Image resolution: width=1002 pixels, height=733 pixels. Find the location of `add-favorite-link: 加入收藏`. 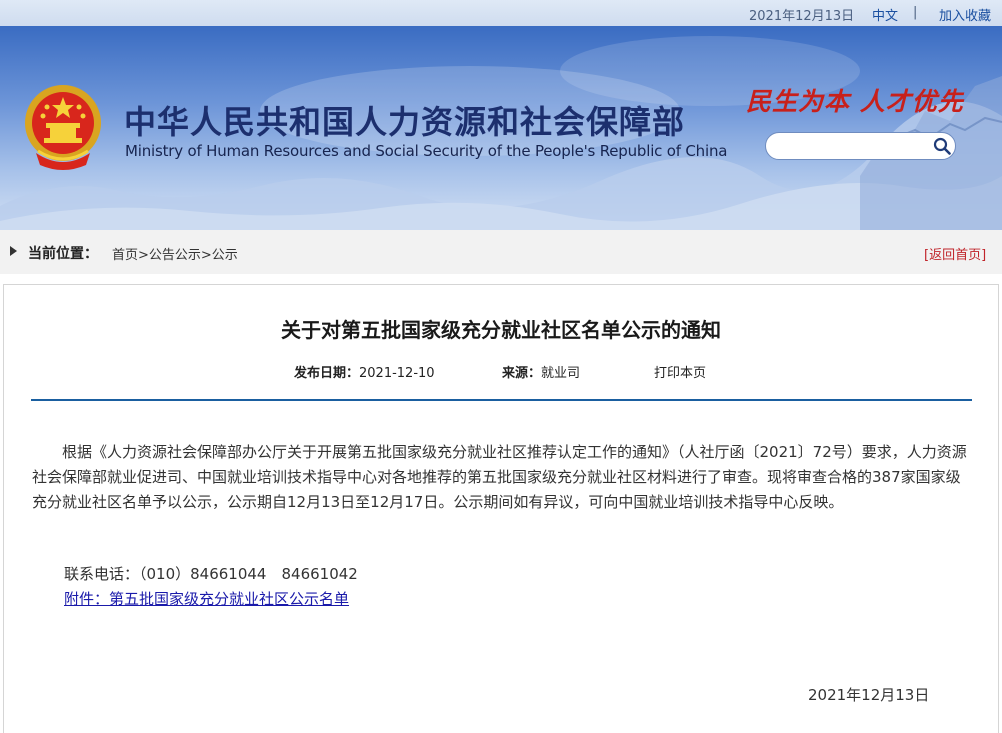

add-favorite-link: 加入收藏 is located at coordinates (965, 14).